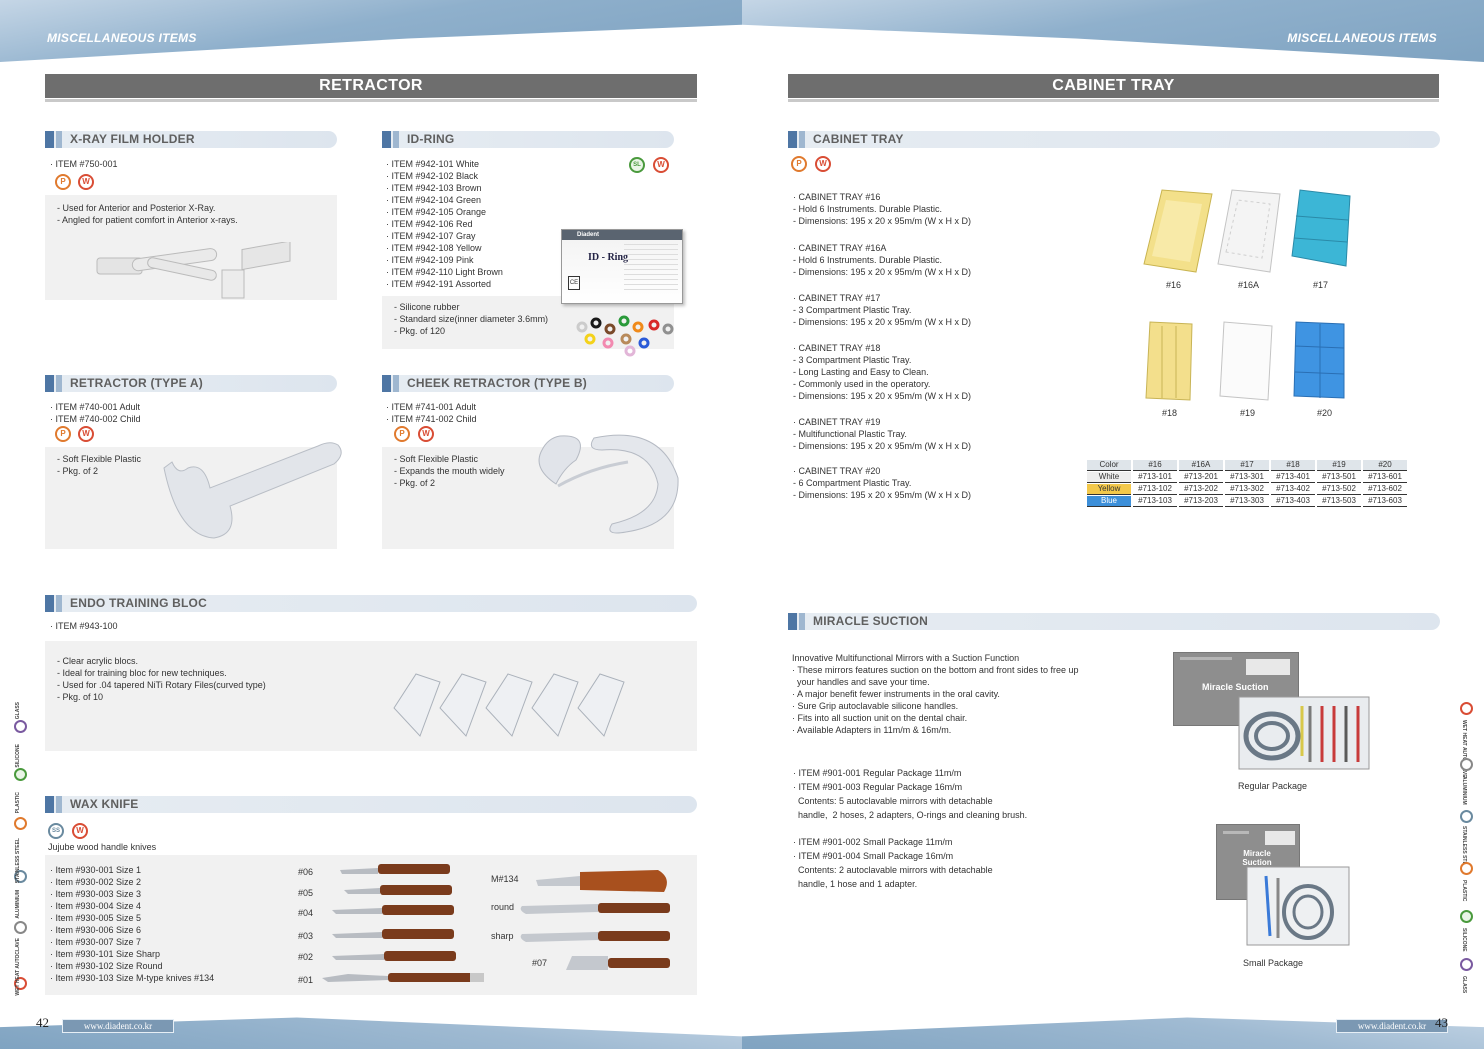  What do you see at coordinates (622, 266) in the screenshot?
I see `idring-box-image: Diadent ID - Ring CE` at bounding box center [622, 266].